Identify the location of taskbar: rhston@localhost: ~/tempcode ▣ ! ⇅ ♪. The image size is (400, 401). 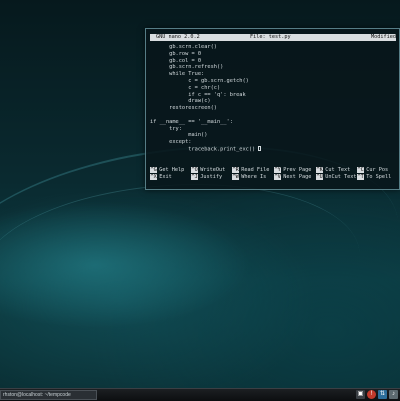
(200, 394).